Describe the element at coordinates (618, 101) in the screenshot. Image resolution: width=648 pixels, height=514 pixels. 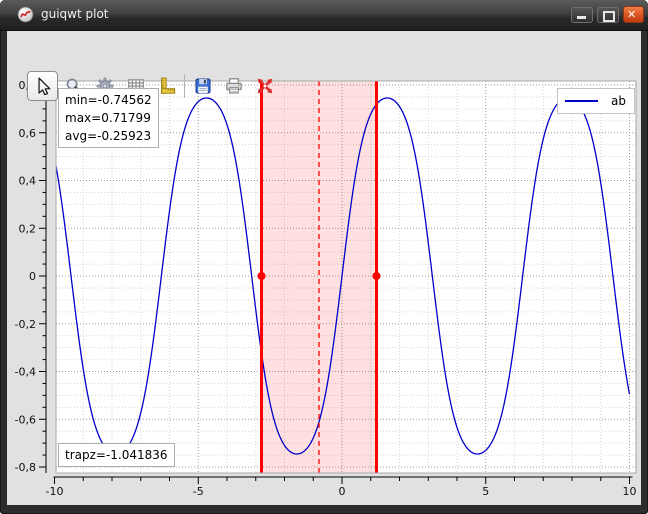
I see `legend-entry-label: ab` at that location.